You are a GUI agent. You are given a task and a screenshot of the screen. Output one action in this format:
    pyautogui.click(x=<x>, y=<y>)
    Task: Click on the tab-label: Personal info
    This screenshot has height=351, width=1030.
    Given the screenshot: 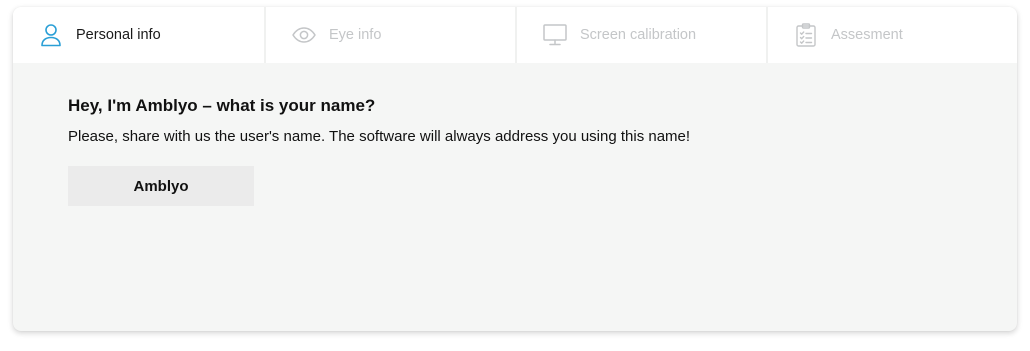 What is the action you would take?
    pyautogui.click(x=118, y=35)
    